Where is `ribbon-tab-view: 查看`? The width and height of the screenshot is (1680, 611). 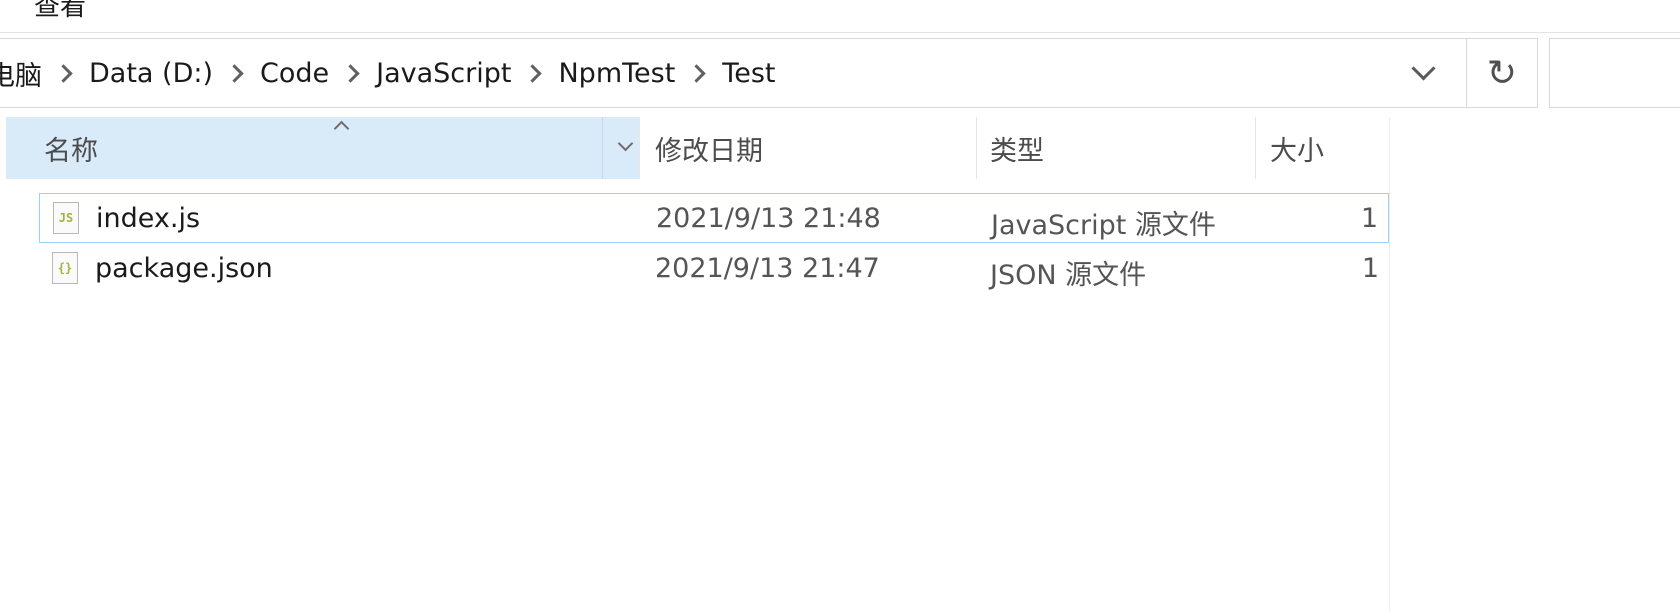
ribbon-tab-view: 查看 is located at coordinates (60, 11).